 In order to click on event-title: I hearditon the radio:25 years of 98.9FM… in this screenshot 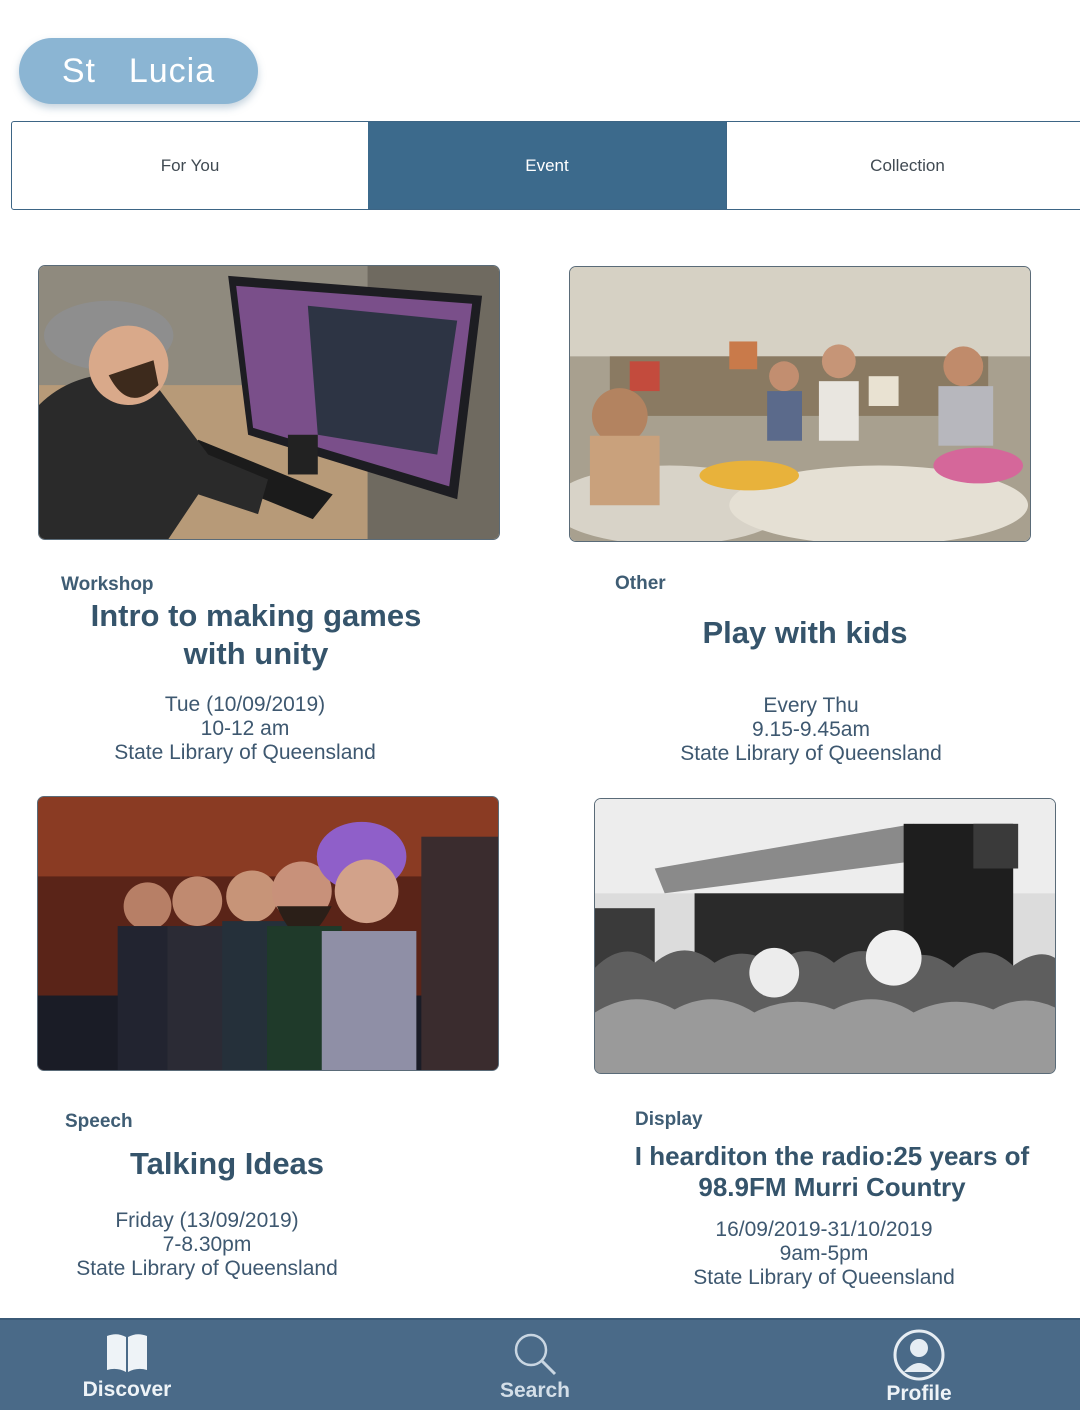, I will do `click(832, 1172)`.